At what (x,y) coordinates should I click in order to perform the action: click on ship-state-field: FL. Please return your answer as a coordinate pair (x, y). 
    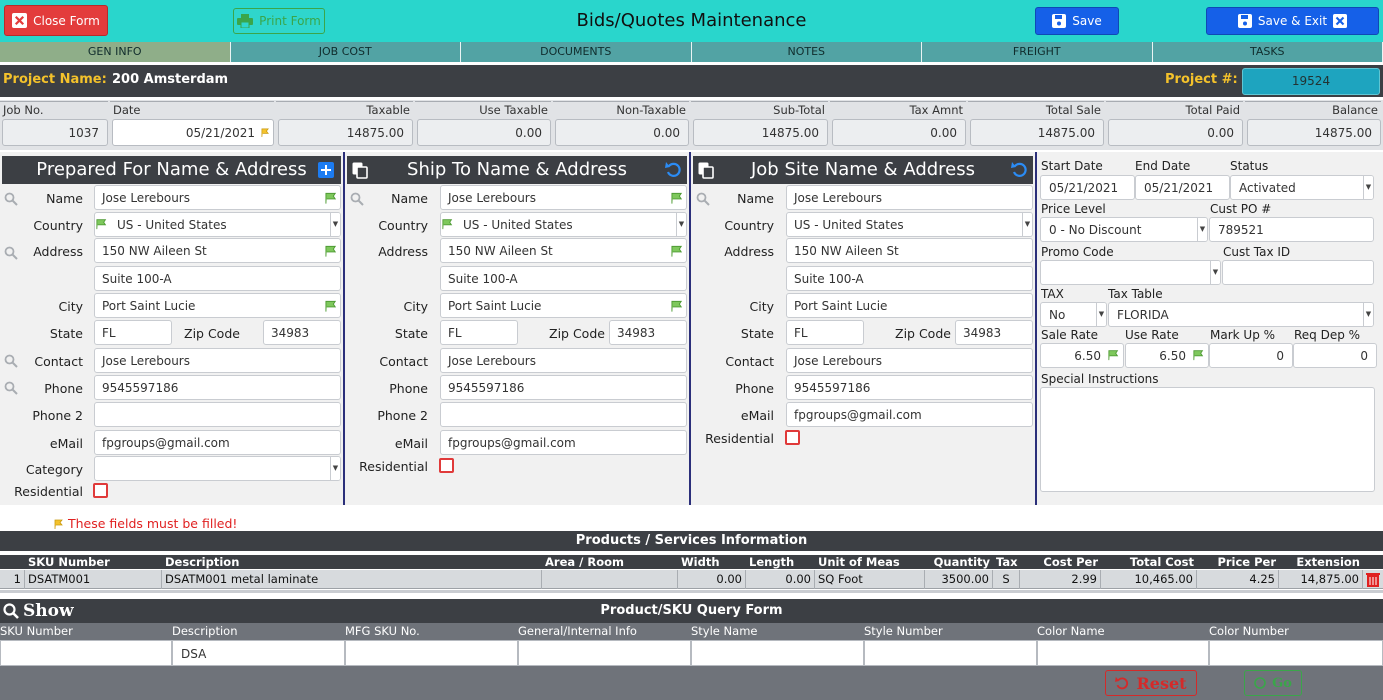
    Looking at the image, I should click on (479, 332).